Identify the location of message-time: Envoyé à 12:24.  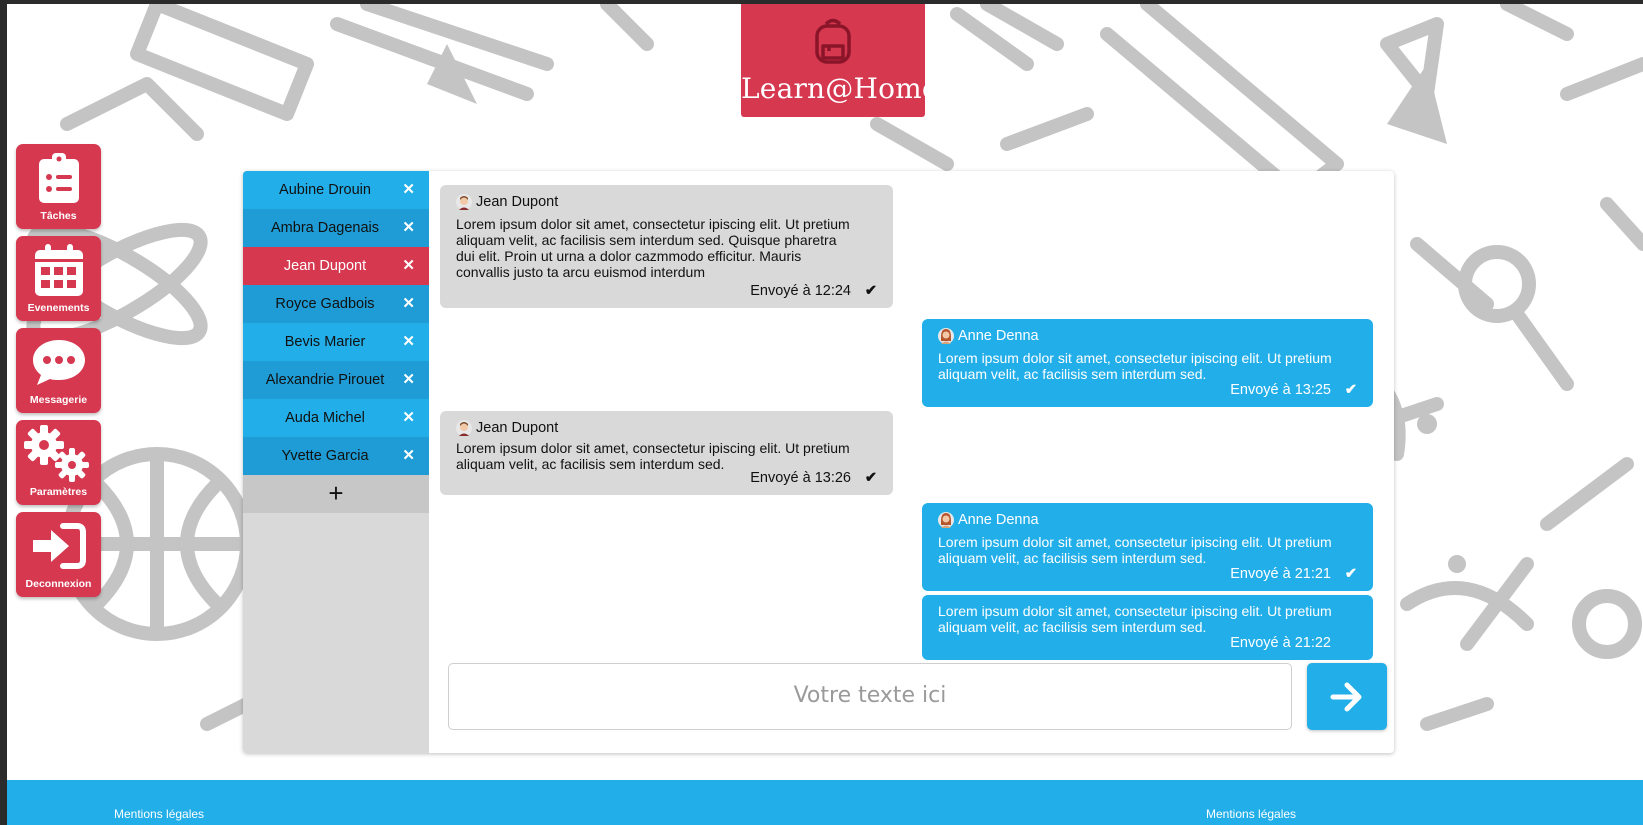
(800, 291).